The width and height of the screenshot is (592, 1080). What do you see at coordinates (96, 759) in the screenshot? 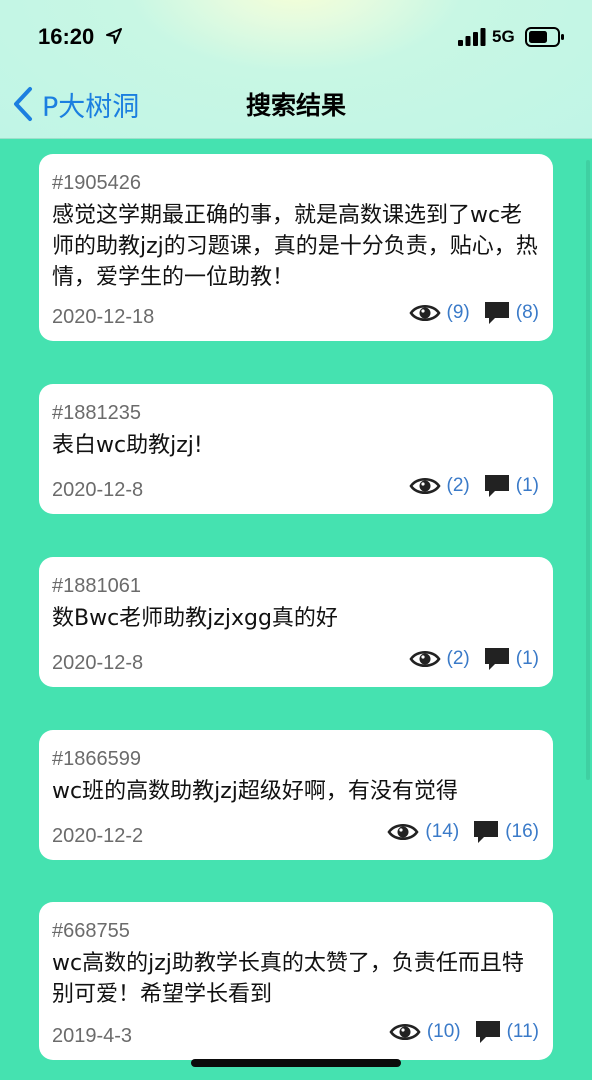
I see `post-id: #1866599` at bounding box center [96, 759].